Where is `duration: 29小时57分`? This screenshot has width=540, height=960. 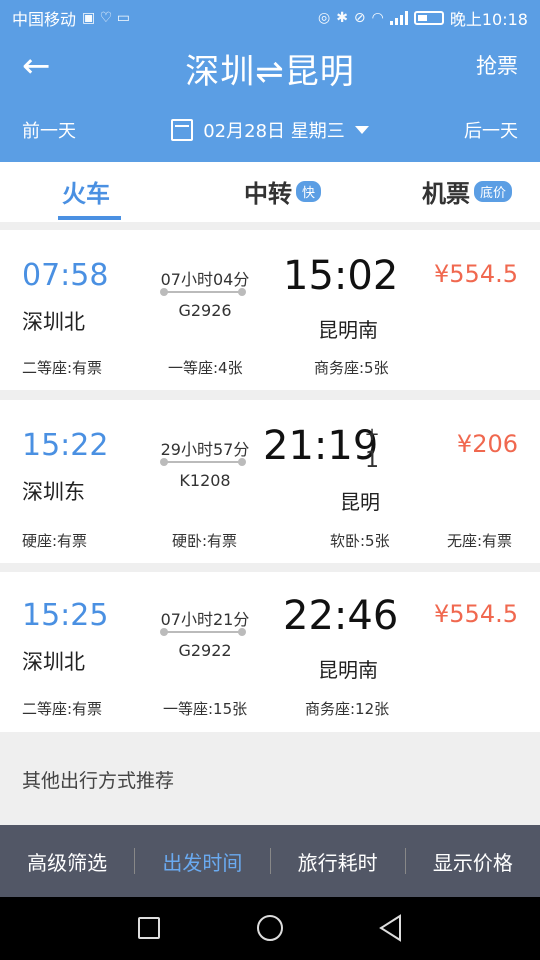 duration: 29小时57分 is located at coordinates (205, 449).